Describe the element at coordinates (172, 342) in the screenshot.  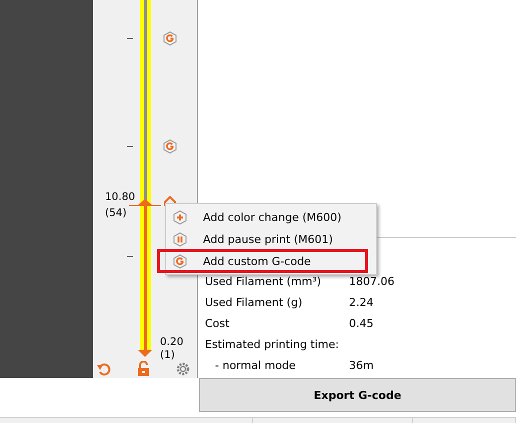
I see `layer-height-label: 0.20` at that location.